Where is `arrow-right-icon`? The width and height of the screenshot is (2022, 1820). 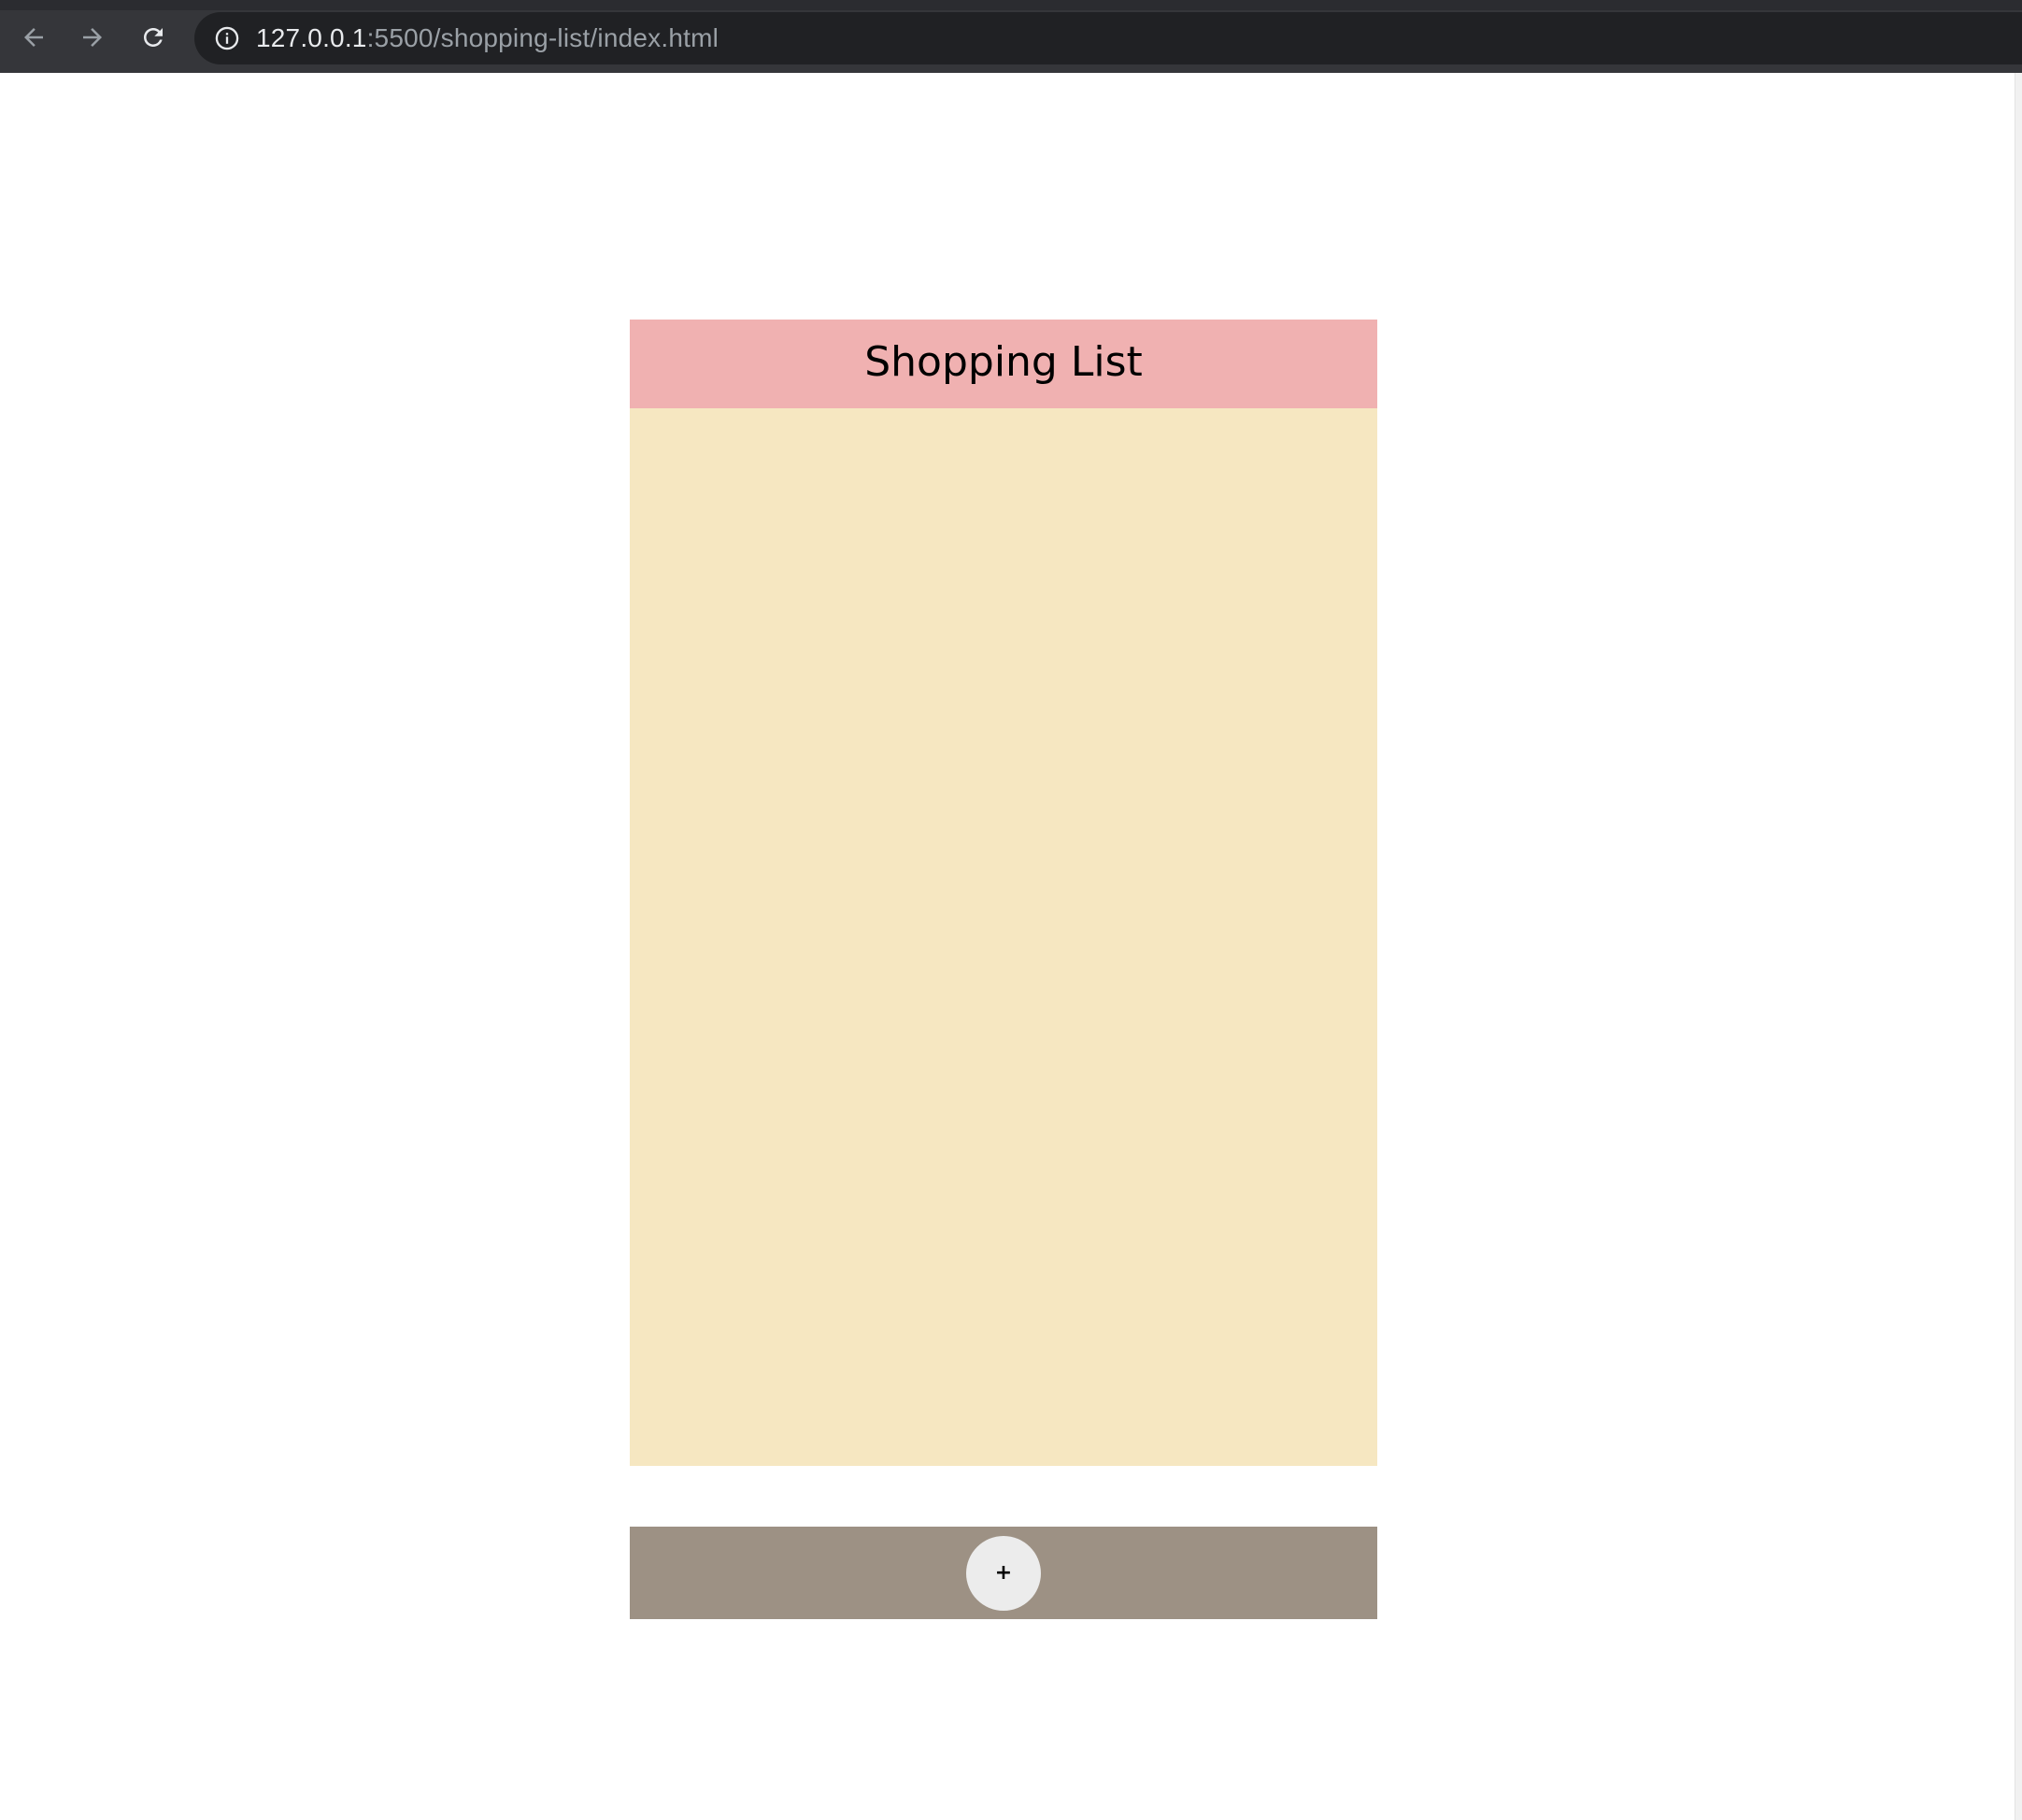
arrow-right-icon is located at coordinates (92, 37).